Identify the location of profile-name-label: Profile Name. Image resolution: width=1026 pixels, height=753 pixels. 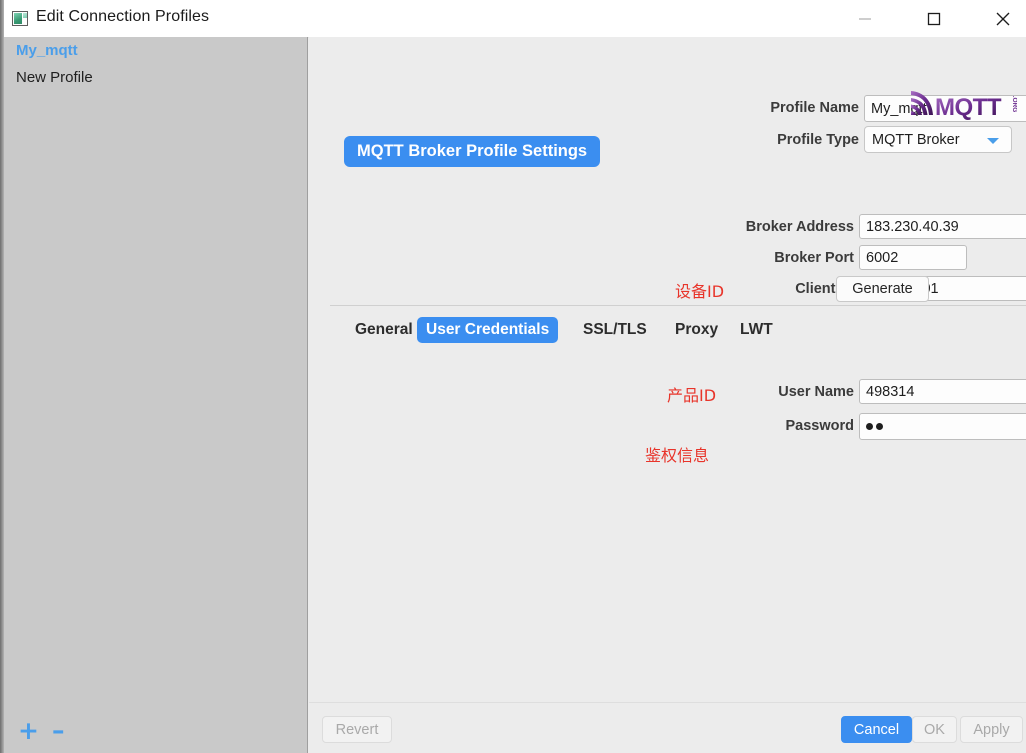
(814, 108).